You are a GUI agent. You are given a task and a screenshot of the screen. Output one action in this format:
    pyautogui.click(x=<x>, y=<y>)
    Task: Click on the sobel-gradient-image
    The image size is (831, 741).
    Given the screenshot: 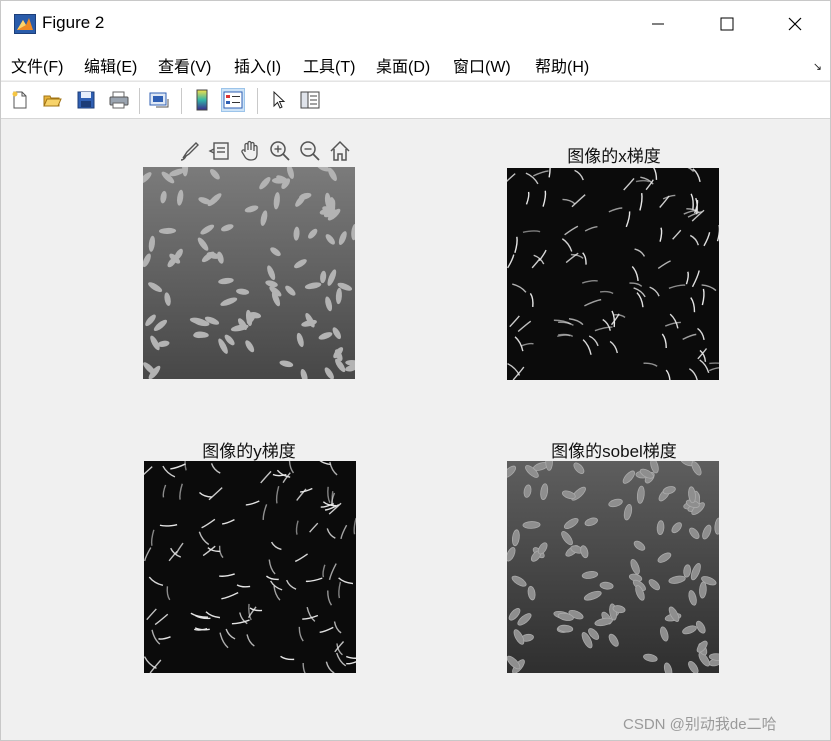 What is the action you would take?
    pyautogui.click(x=613, y=567)
    